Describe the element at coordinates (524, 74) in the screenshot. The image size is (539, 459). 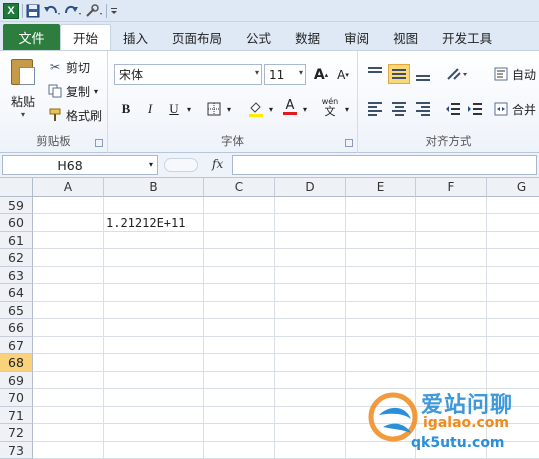
I see `wrap-text-label: 自动` at that location.